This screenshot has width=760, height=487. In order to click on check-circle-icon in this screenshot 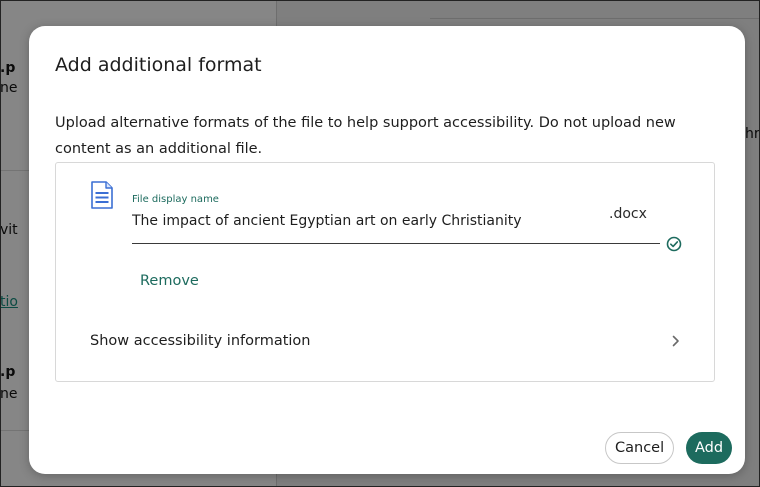, I will do `click(674, 244)`.